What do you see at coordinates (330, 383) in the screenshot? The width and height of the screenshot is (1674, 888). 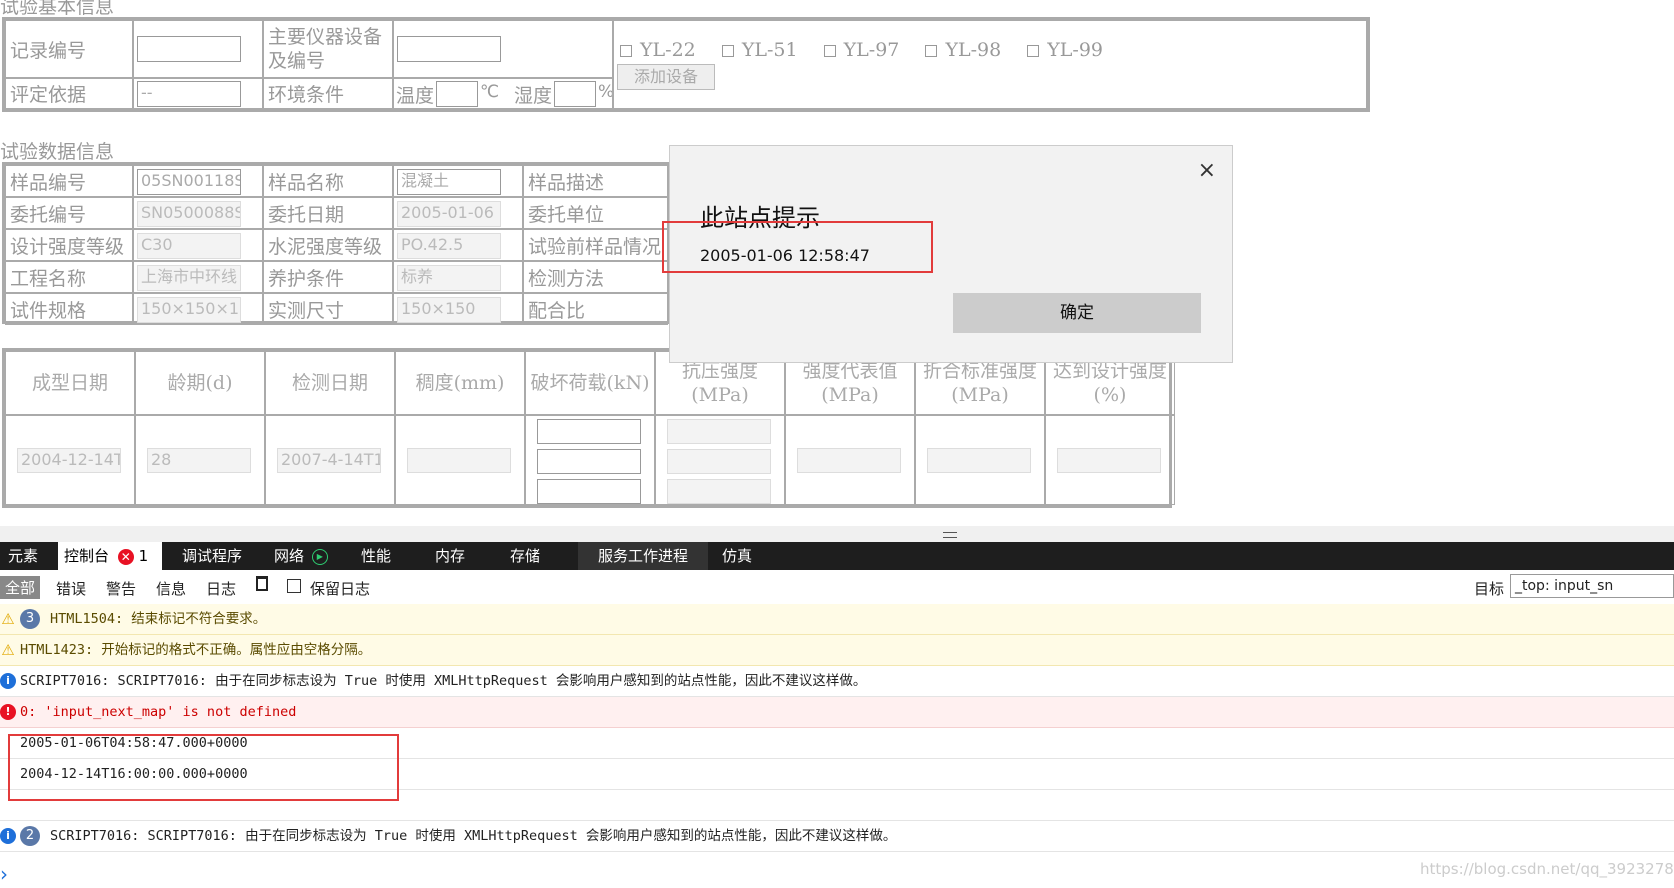 I see `test-header: 检测日期` at bounding box center [330, 383].